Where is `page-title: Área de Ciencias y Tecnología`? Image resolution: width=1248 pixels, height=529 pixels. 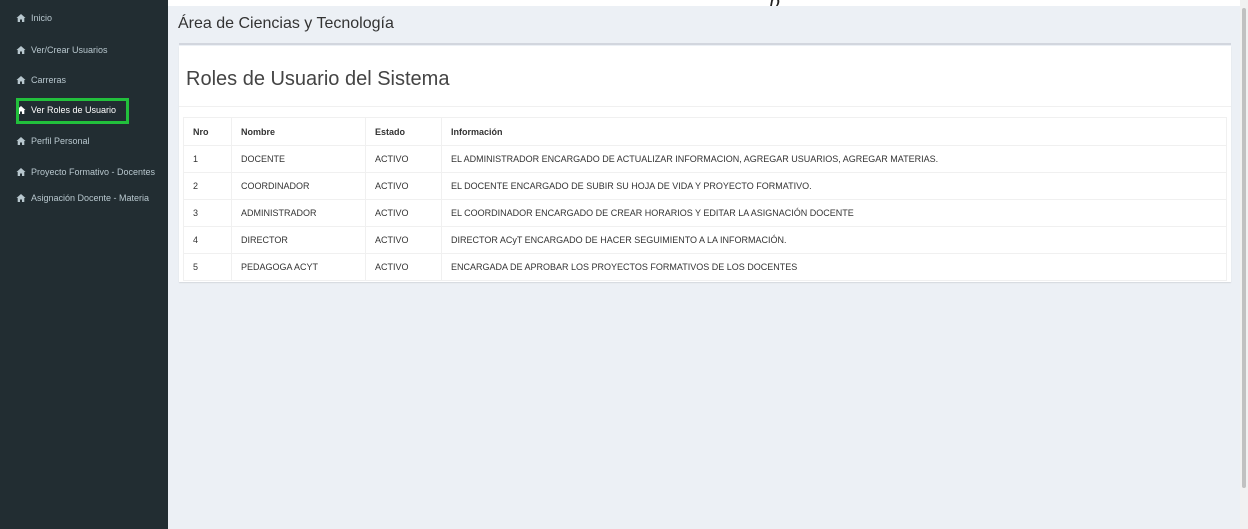
page-title: Área de Ciencias y Tecnología is located at coordinates (286, 23).